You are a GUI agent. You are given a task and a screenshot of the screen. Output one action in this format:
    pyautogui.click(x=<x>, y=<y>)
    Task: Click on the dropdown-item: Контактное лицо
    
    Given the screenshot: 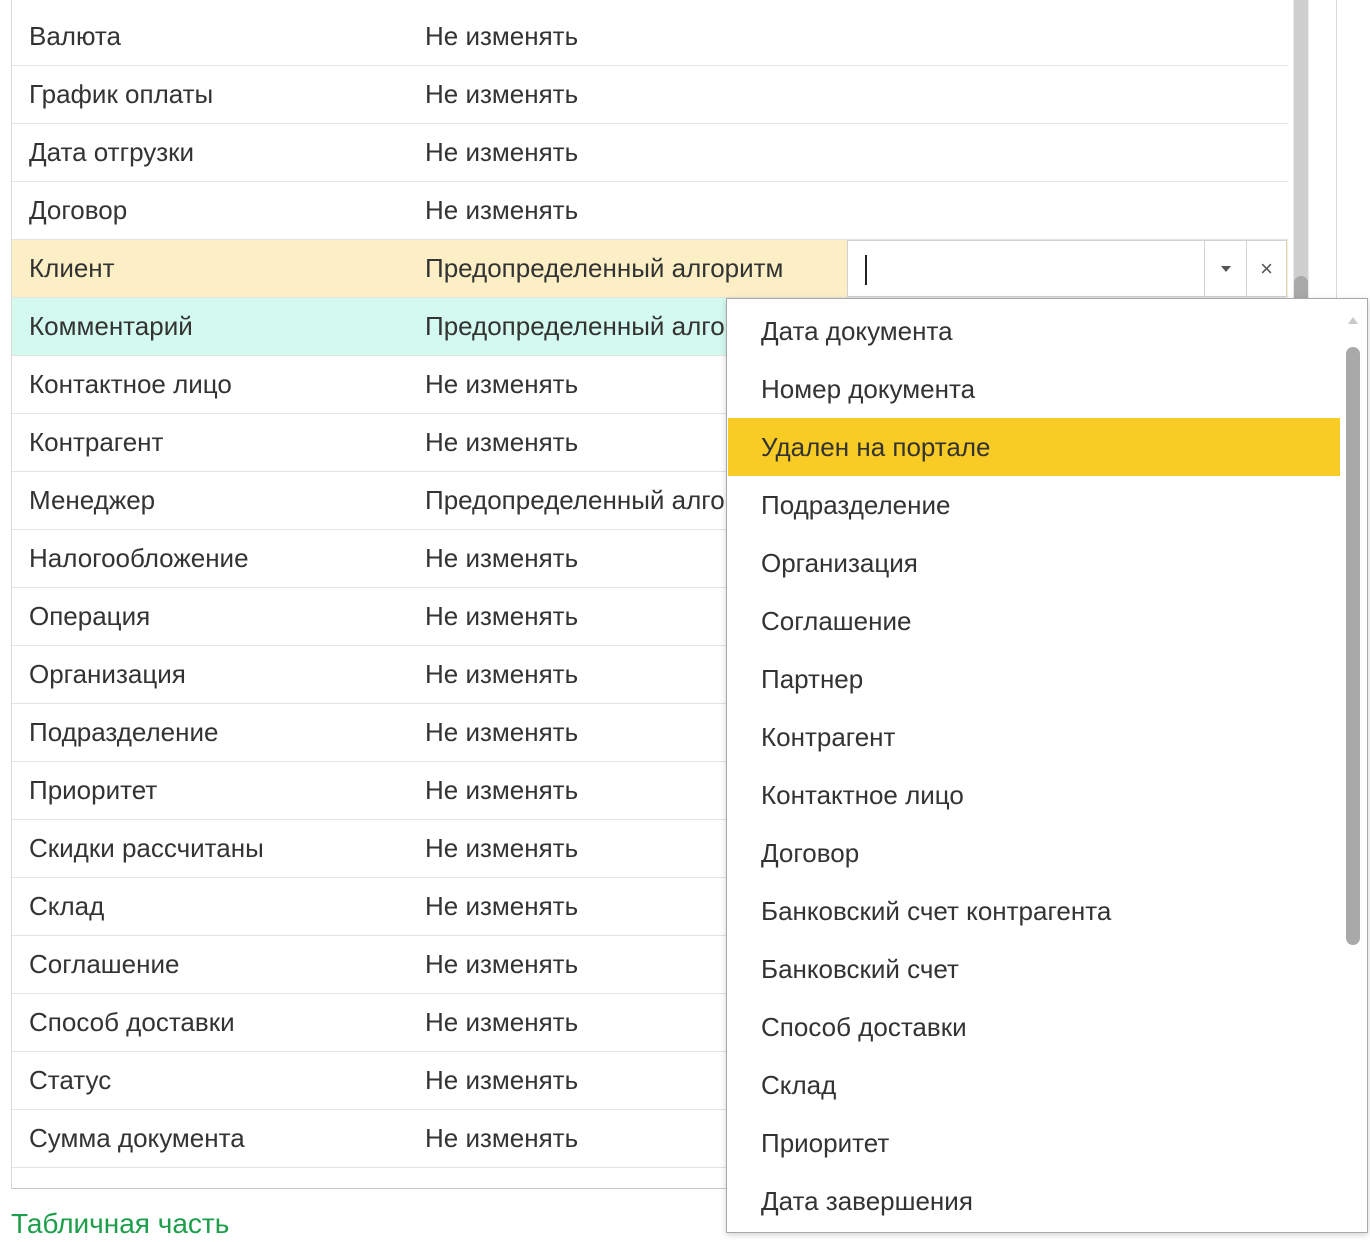 What is the action you would take?
    pyautogui.click(x=1034, y=795)
    